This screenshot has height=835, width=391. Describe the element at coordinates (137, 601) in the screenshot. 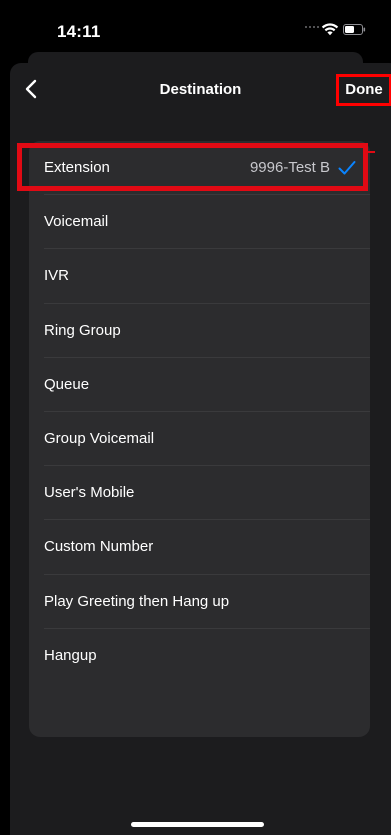

I see `row-label: Play Greeting then Hang up` at that location.